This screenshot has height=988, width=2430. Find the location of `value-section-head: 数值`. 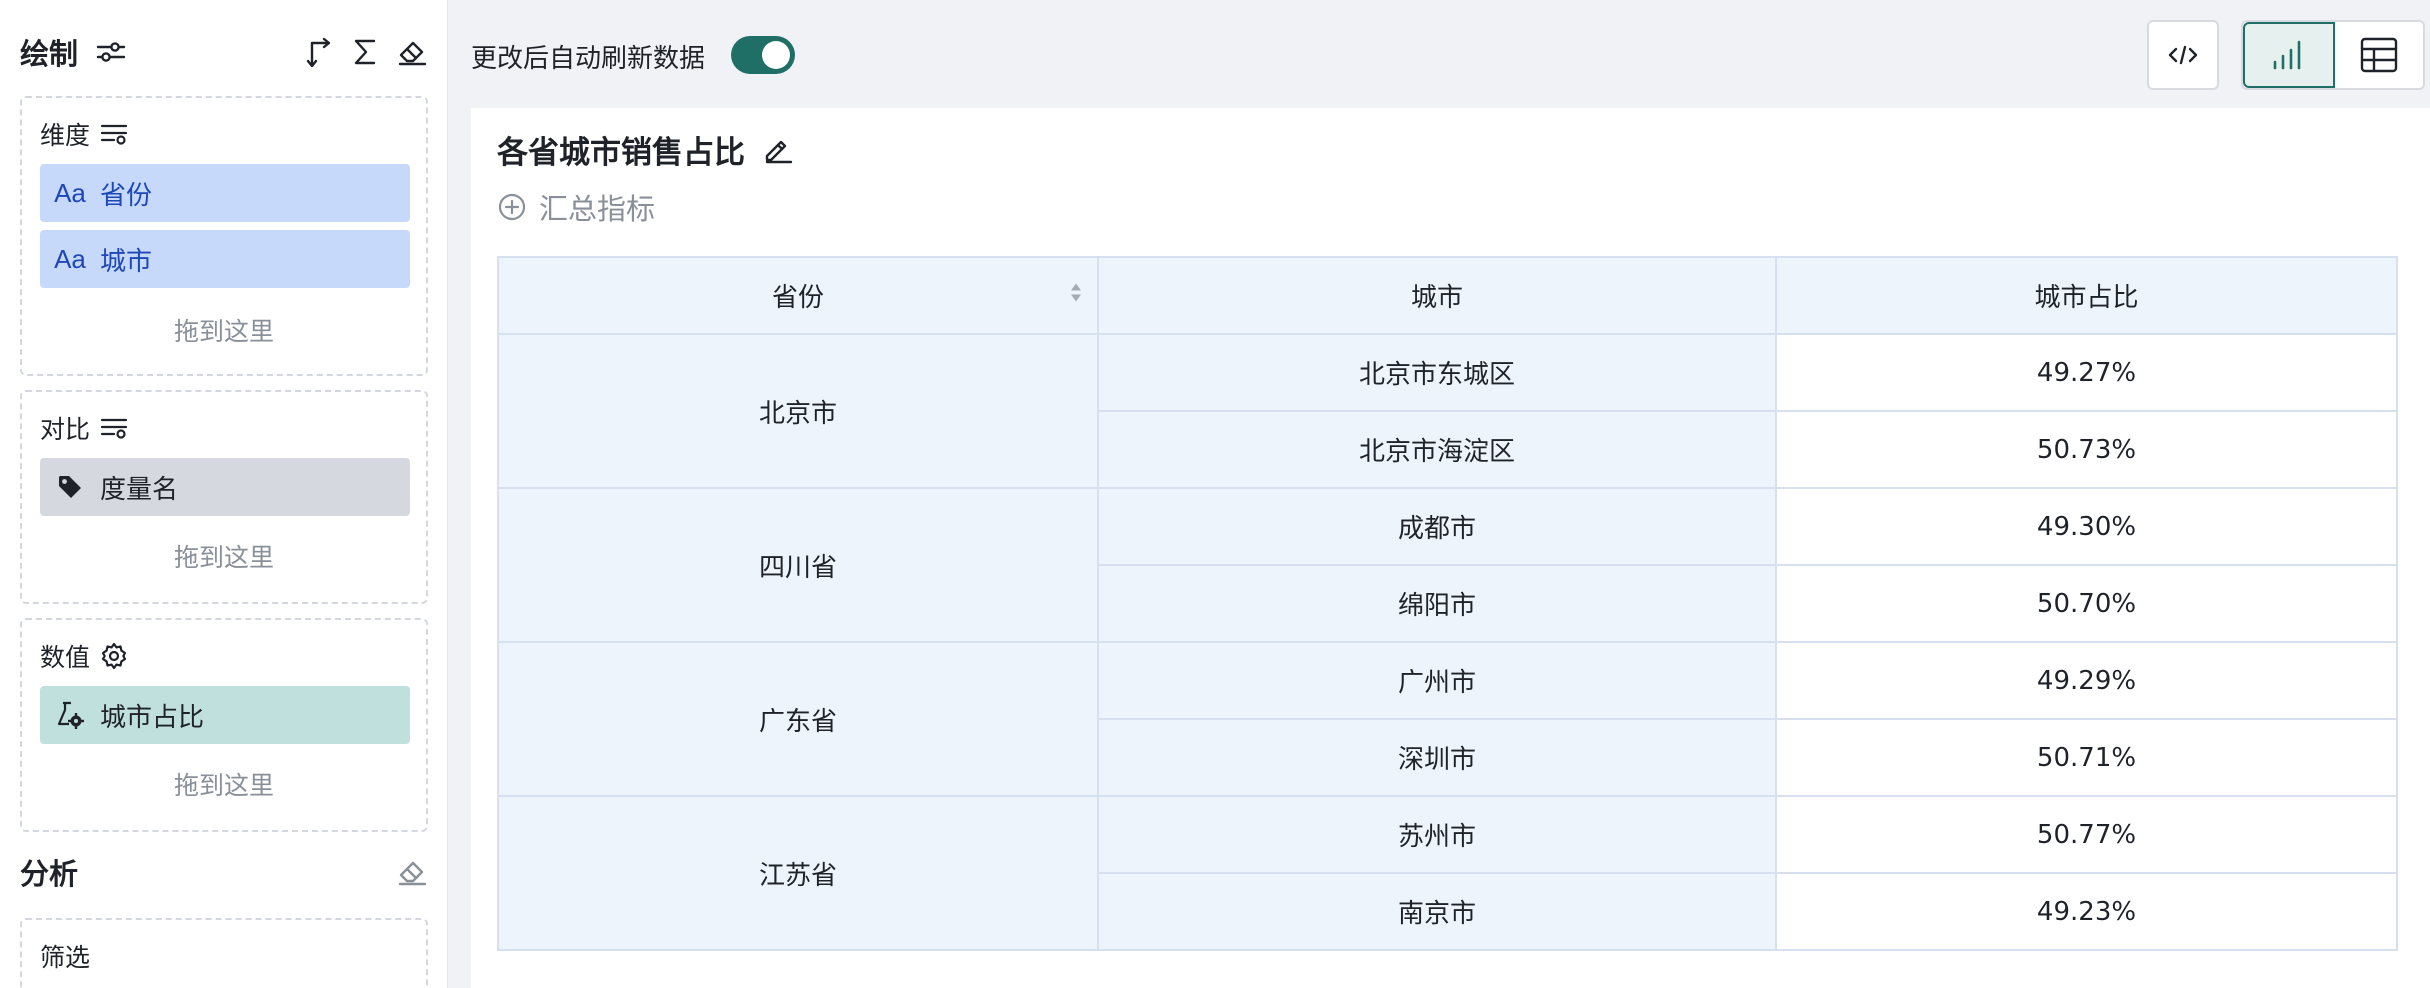

value-section-head: 数值 is located at coordinates (84, 656).